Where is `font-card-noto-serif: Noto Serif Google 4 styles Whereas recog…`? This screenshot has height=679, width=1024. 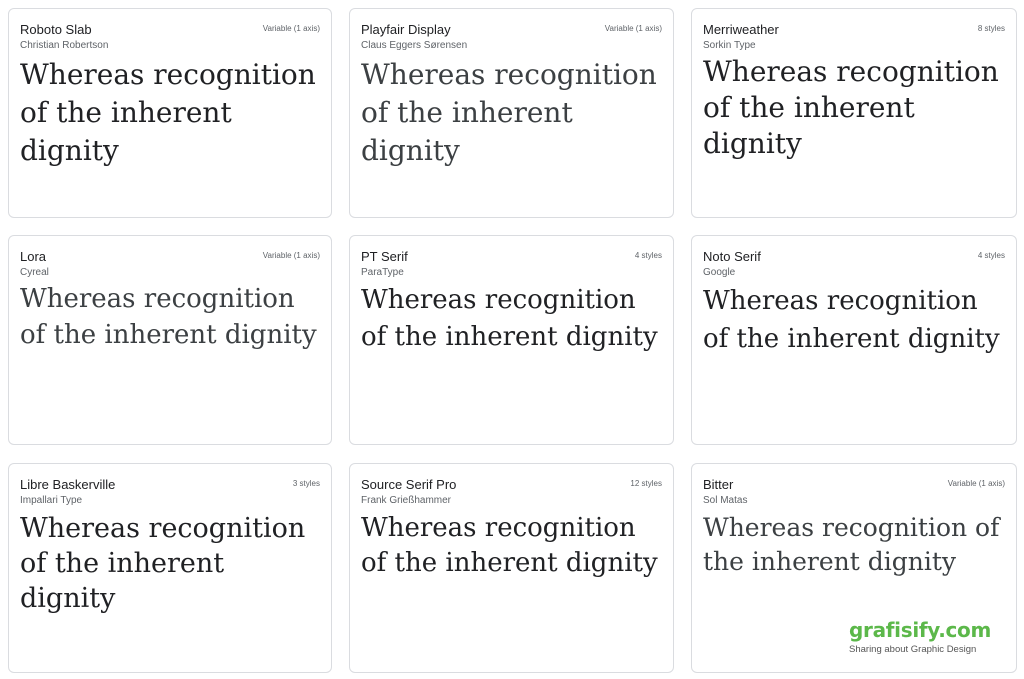 font-card-noto-serif: Noto Serif Google 4 styles Whereas recog… is located at coordinates (854, 340).